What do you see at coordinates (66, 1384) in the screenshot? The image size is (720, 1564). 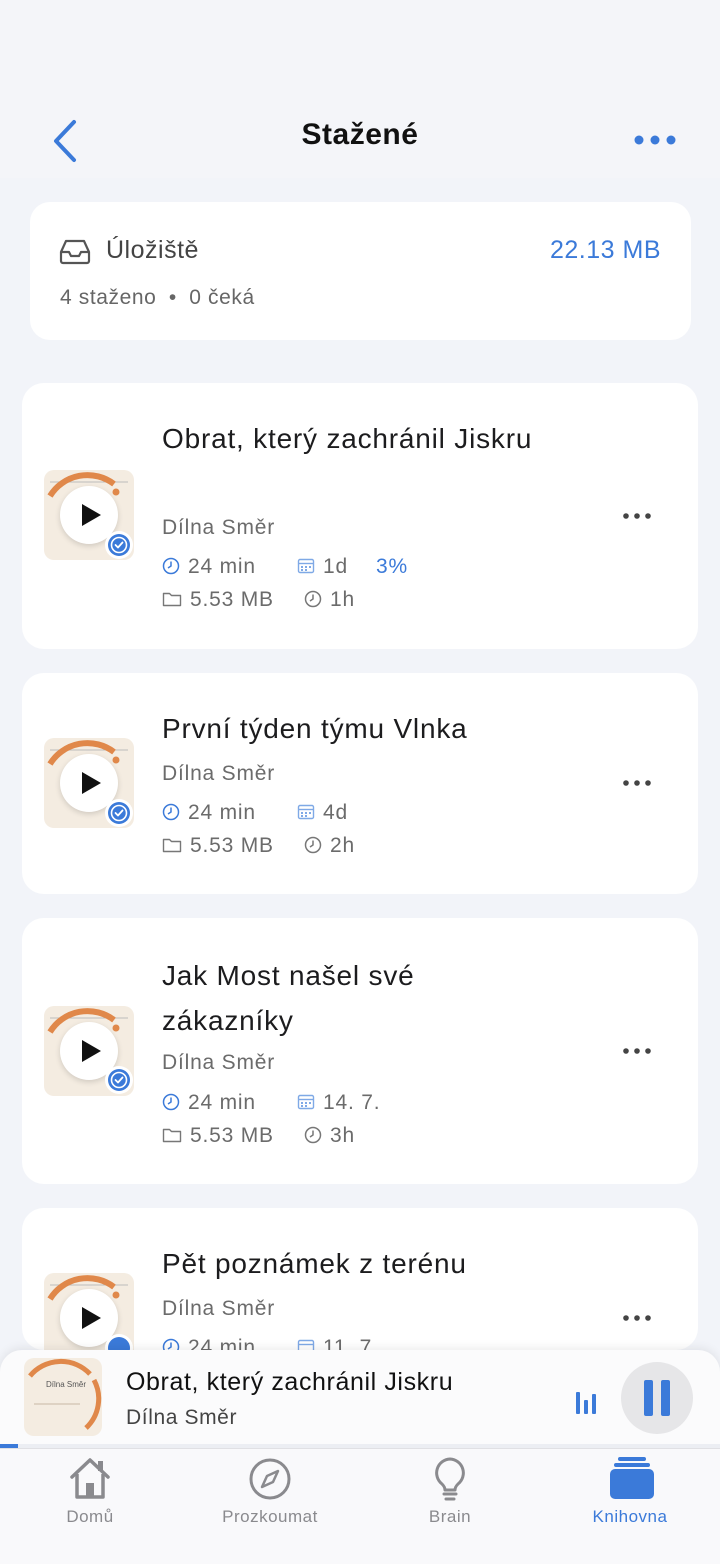 I see `artwork-caption: Dílna Směr` at bounding box center [66, 1384].